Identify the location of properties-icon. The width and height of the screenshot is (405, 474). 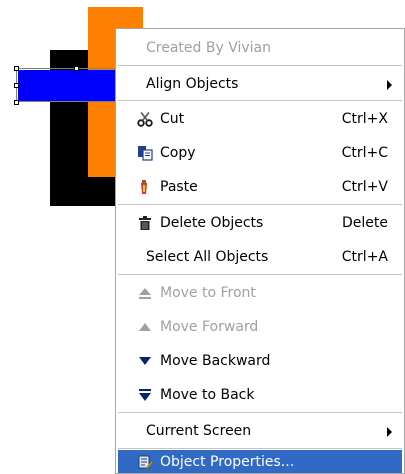
(145, 462).